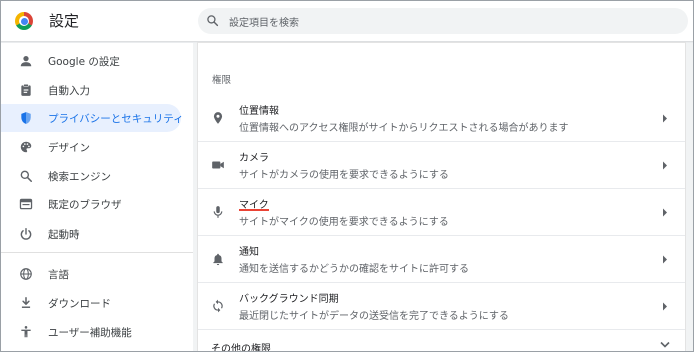  What do you see at coordinates (79, 304) in the screenshot?
I see `sidebar-item-label: ダウンロード` at bounding box center [79, 304].